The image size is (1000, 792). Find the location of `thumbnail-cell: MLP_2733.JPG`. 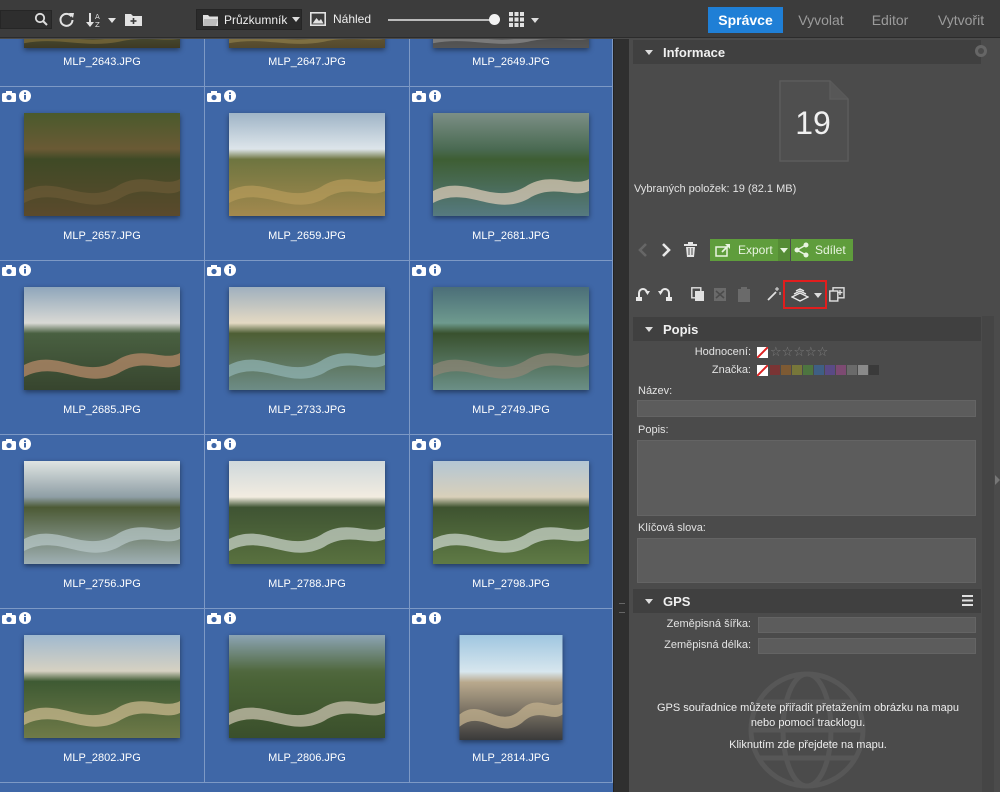

thumbnail-cell: MLP_2733.JPG is located at coordinates (307, 348).